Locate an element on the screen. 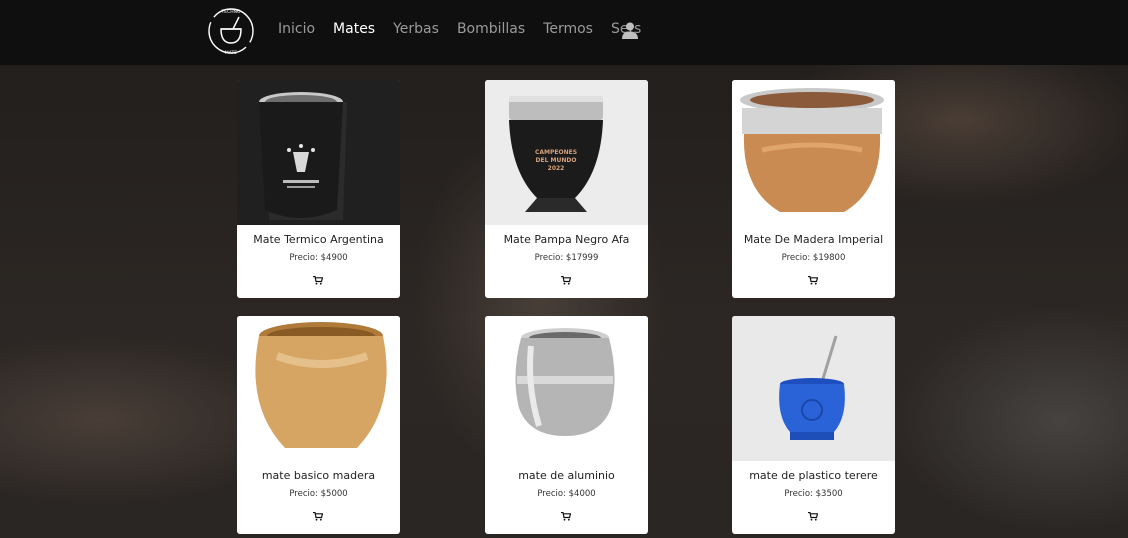 This screenshot has height=538, width=1128. product-card: mate basico madera Precio: $5000 is located at coordinates (318, 425).